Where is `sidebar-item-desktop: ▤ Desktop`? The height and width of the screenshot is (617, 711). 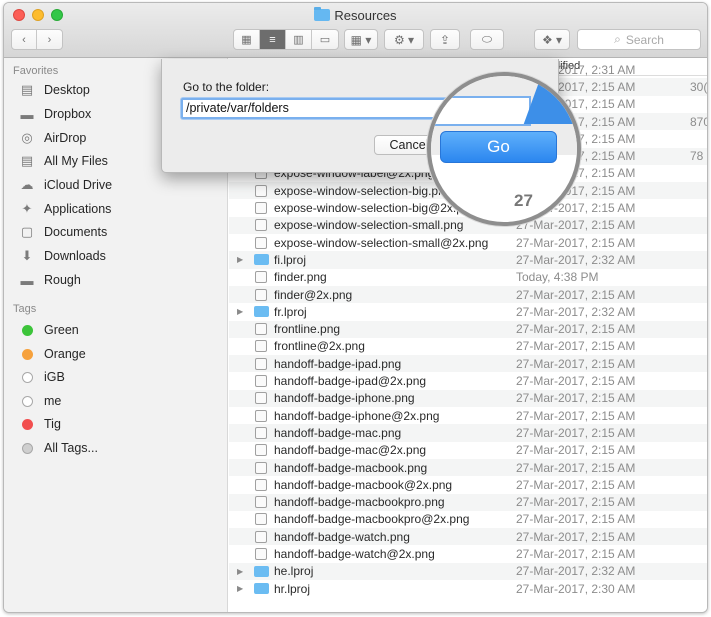
sidebar-item-desktop: ▤ Desktop is located at coordinates (54, 90).